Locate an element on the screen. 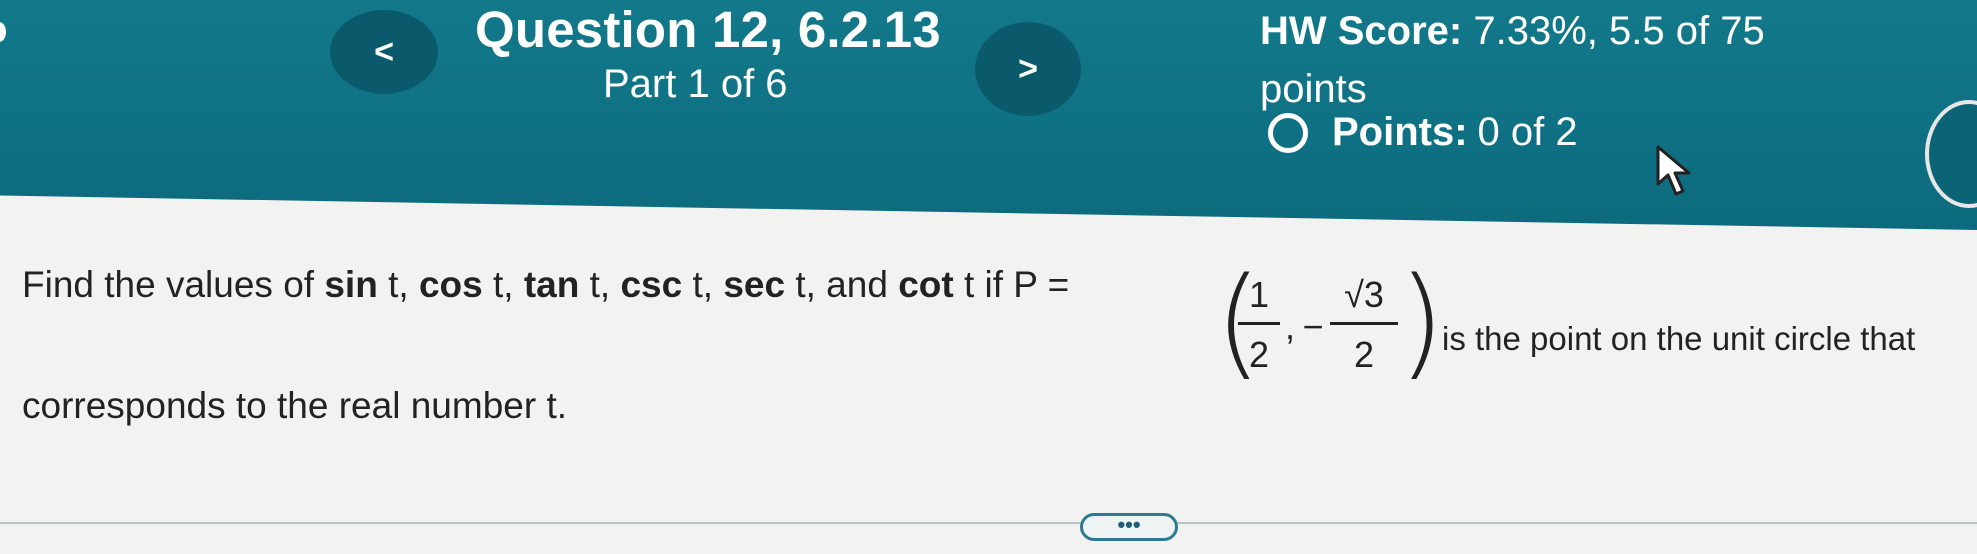 This screenshot has width=1977, height=554. func-sec: sec is located at coordinates (754, 284).